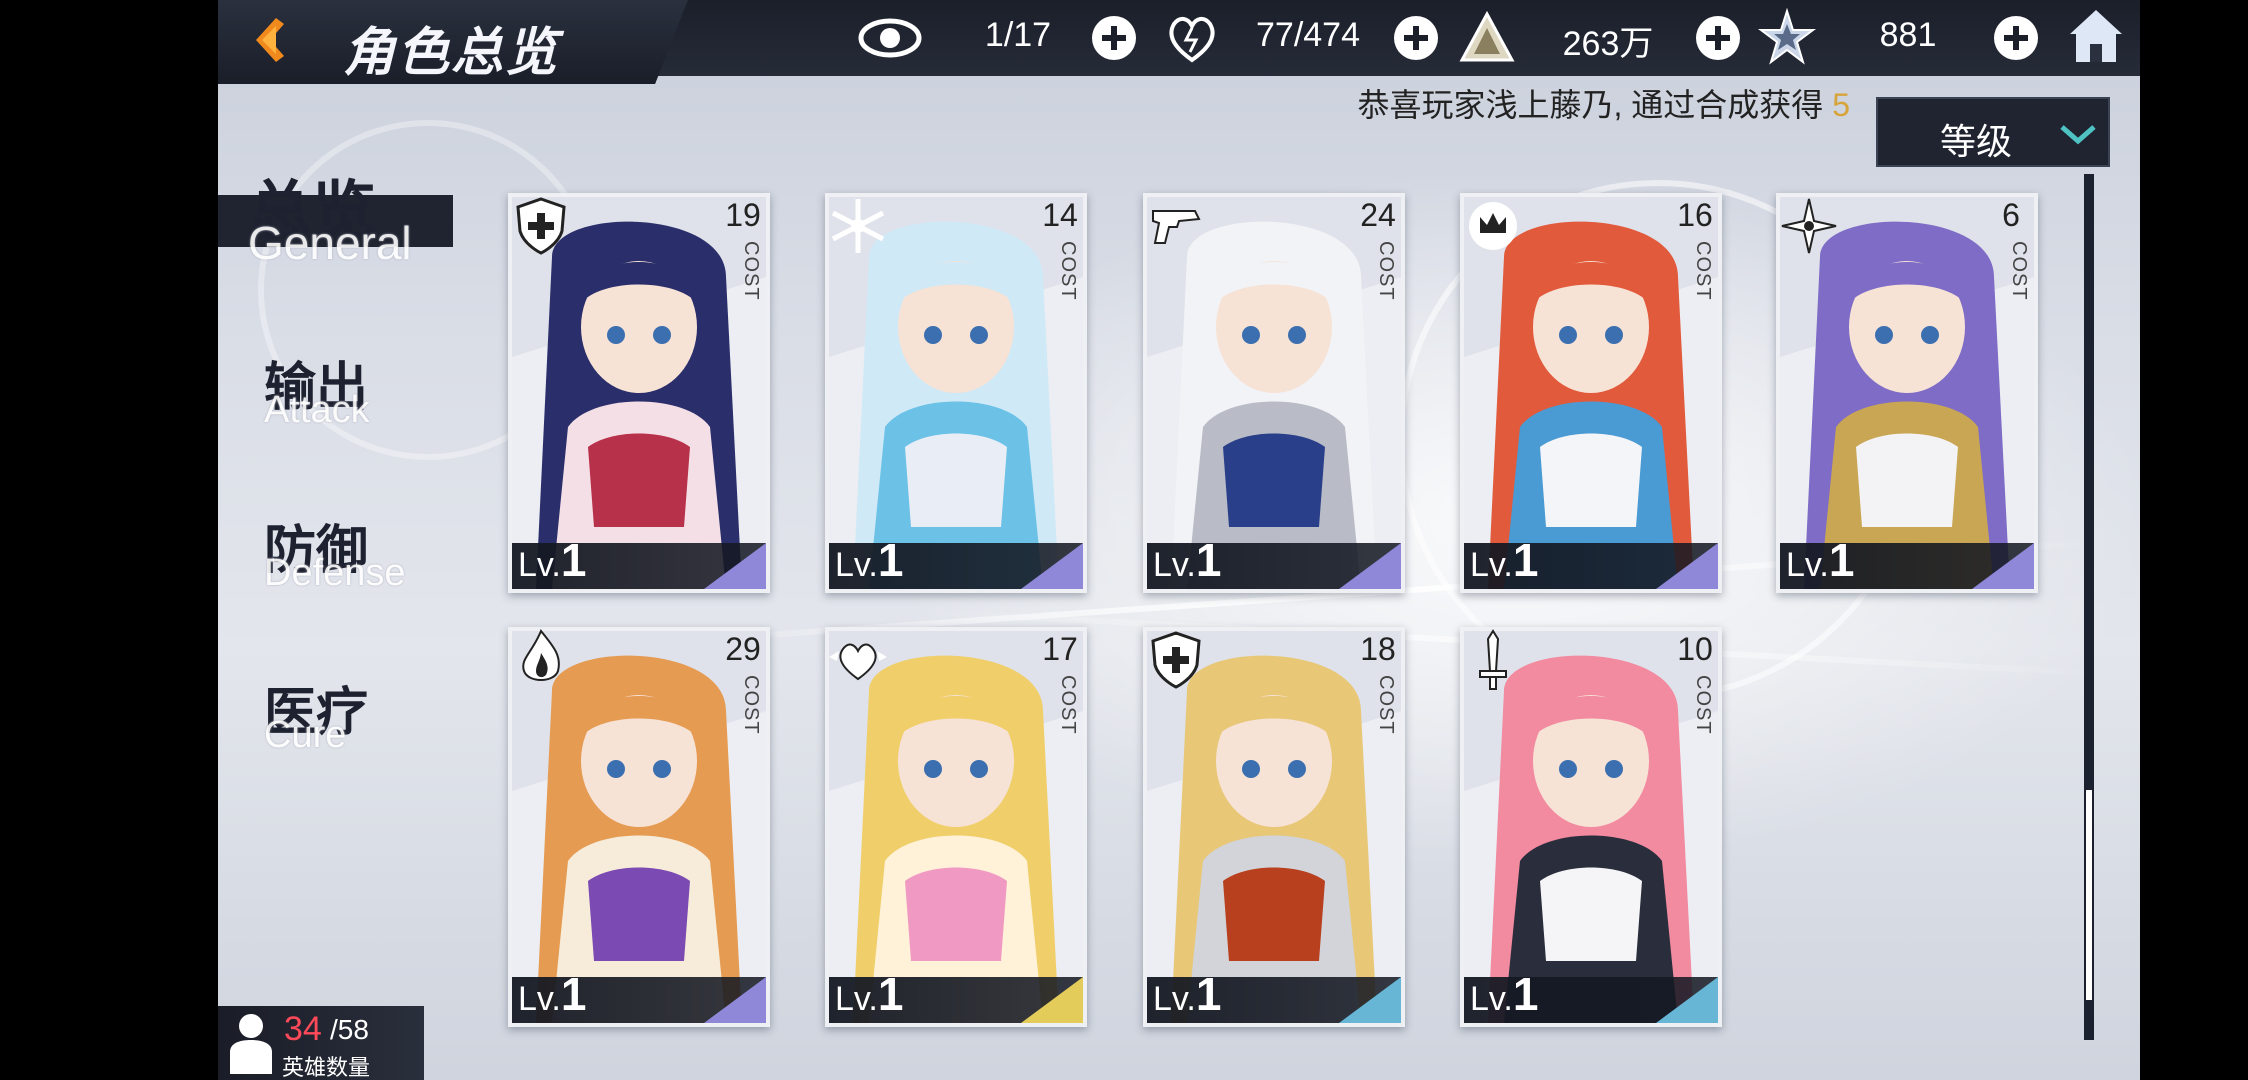  Describe the element at coordinates (2016, 38) in the screenshot. I see `star-add-button` at that location.